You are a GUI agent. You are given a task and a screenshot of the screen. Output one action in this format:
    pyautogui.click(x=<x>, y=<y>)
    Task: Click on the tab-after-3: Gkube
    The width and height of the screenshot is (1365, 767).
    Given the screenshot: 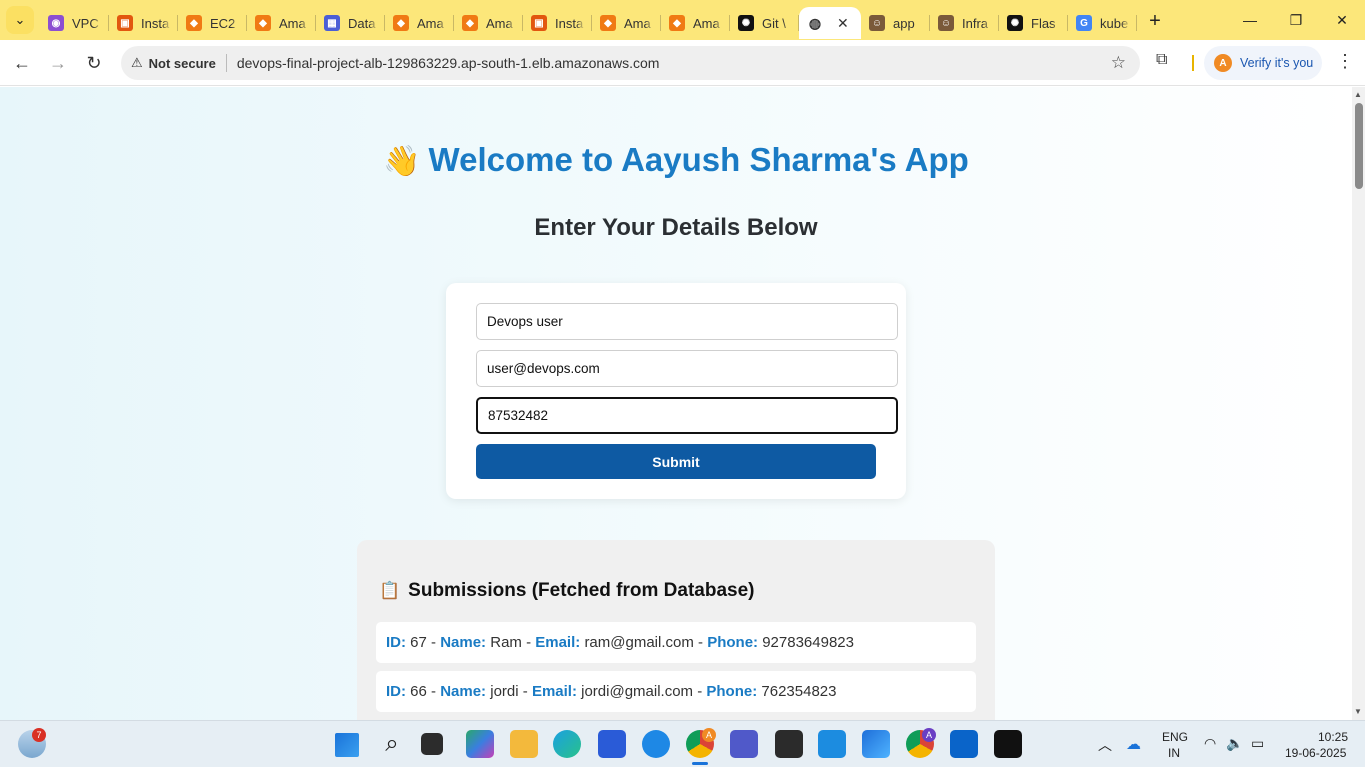 What is the action you would take?
    pyautogui.click(x=1102, y=23)
    